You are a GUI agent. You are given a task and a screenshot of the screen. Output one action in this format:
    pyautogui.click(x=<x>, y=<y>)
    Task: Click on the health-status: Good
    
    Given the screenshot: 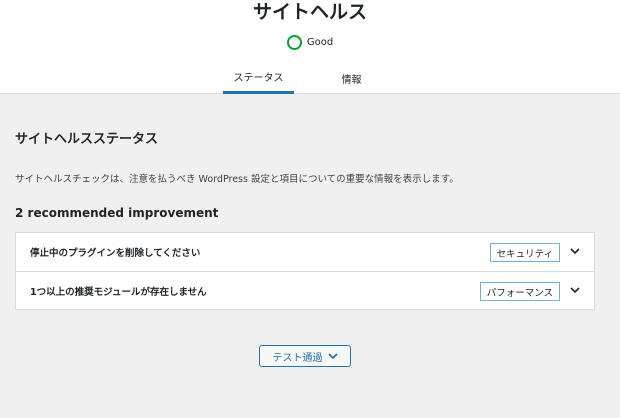 What is the action you would take?
    pyautogui.click(x=310, y=42)
    